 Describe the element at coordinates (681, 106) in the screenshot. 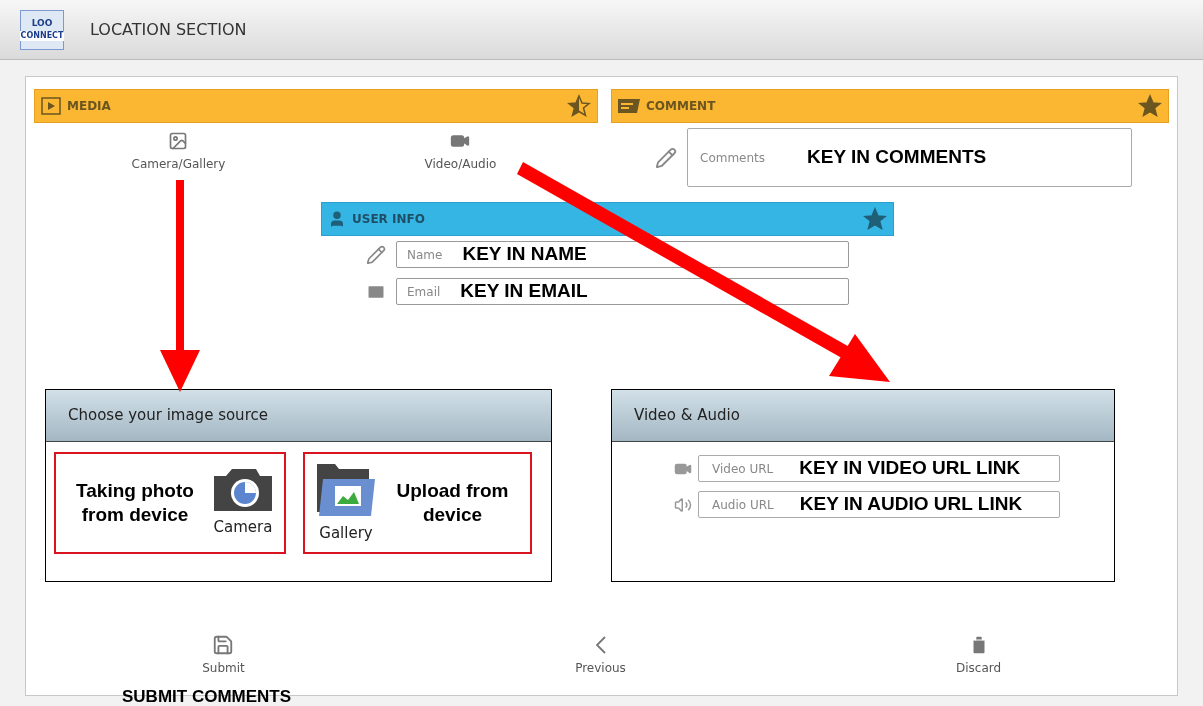

I see `section-title: COMMENT` at that location.